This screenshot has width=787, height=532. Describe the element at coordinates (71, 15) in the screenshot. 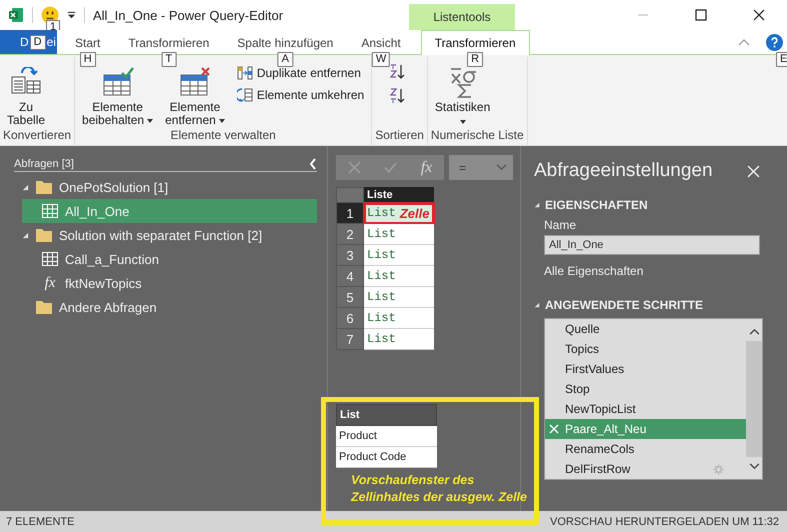

I see `caret-icon` at that location.